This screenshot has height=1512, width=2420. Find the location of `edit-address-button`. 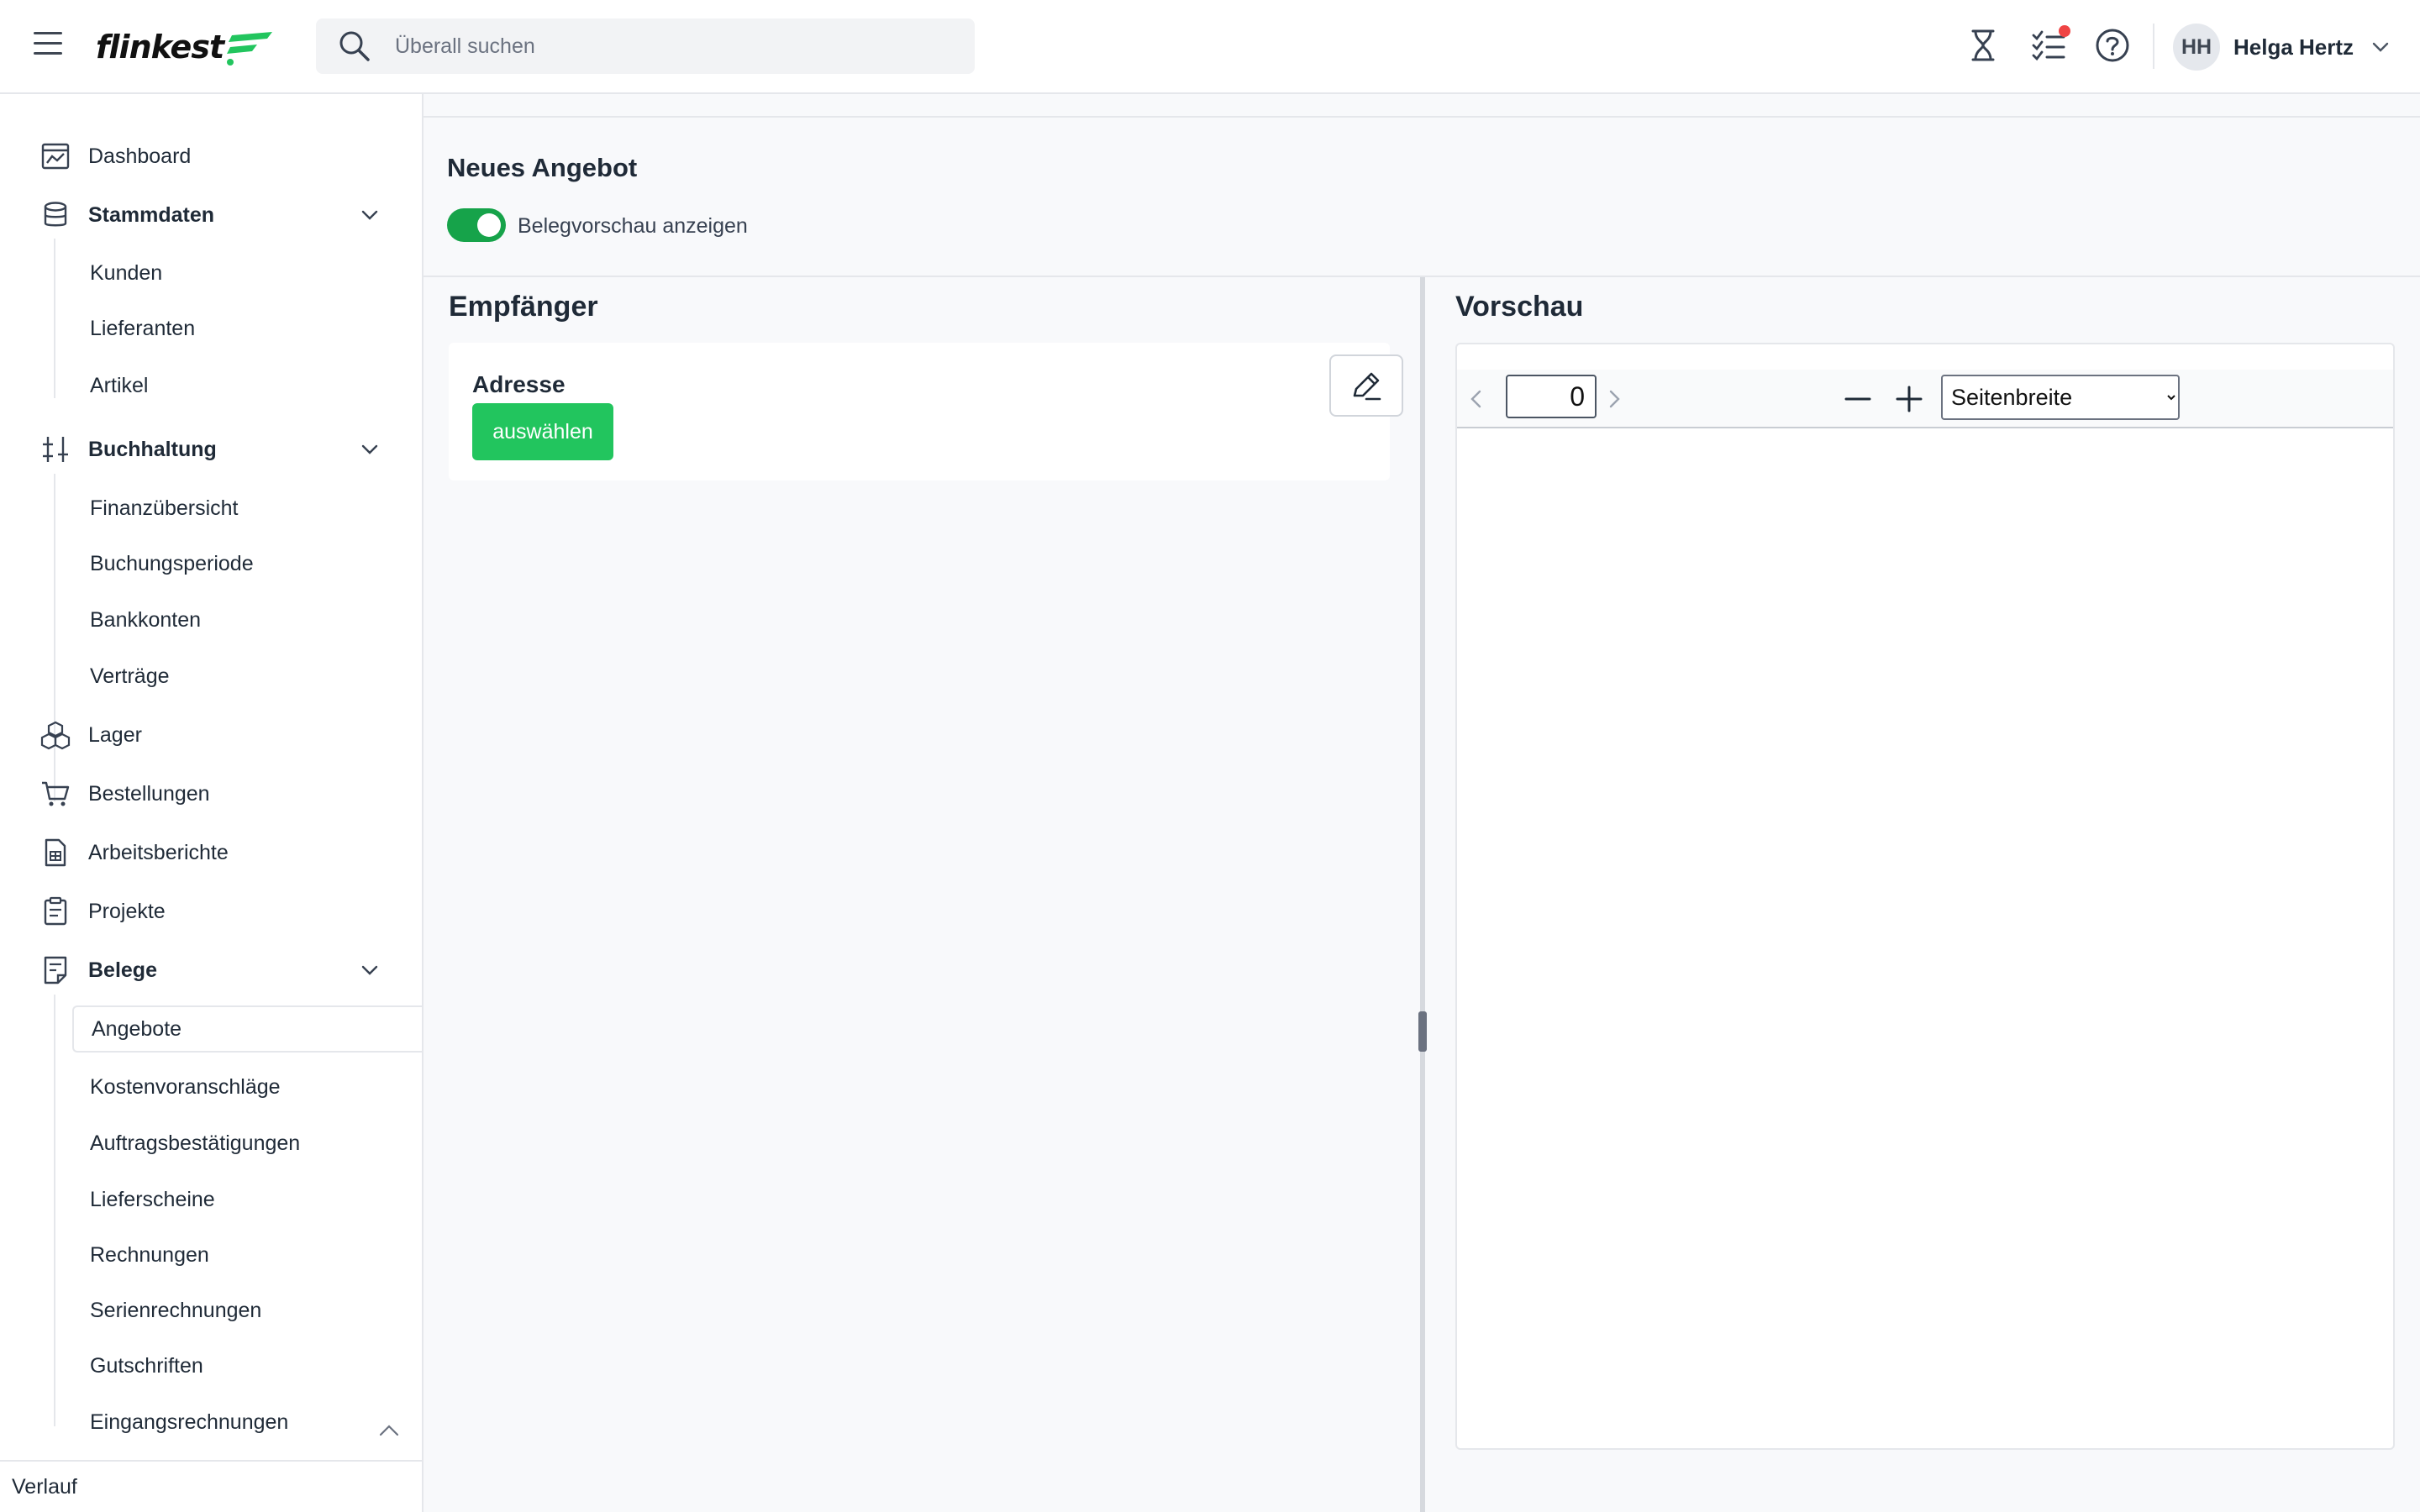

edit-address-button is located at coordinates (1366, 385).